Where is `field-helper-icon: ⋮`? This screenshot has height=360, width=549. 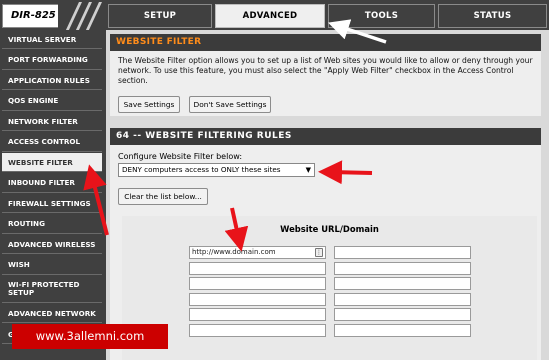 field-helper-icon: ⋮ is located at coordinates (319, 252).